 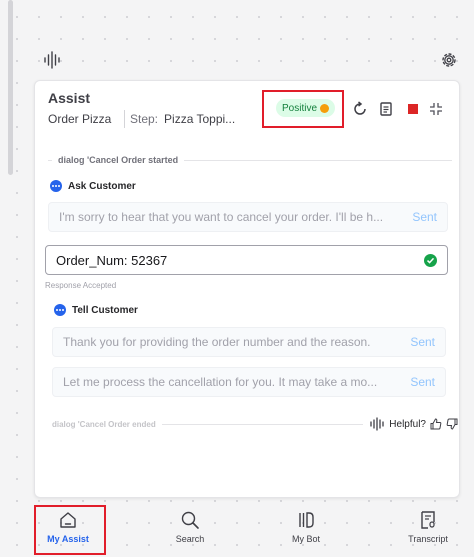 What do you see at coordinates (325, 108) in the screenshot?
I see `smile-emoji-icon` at bounding box center [325, 108].